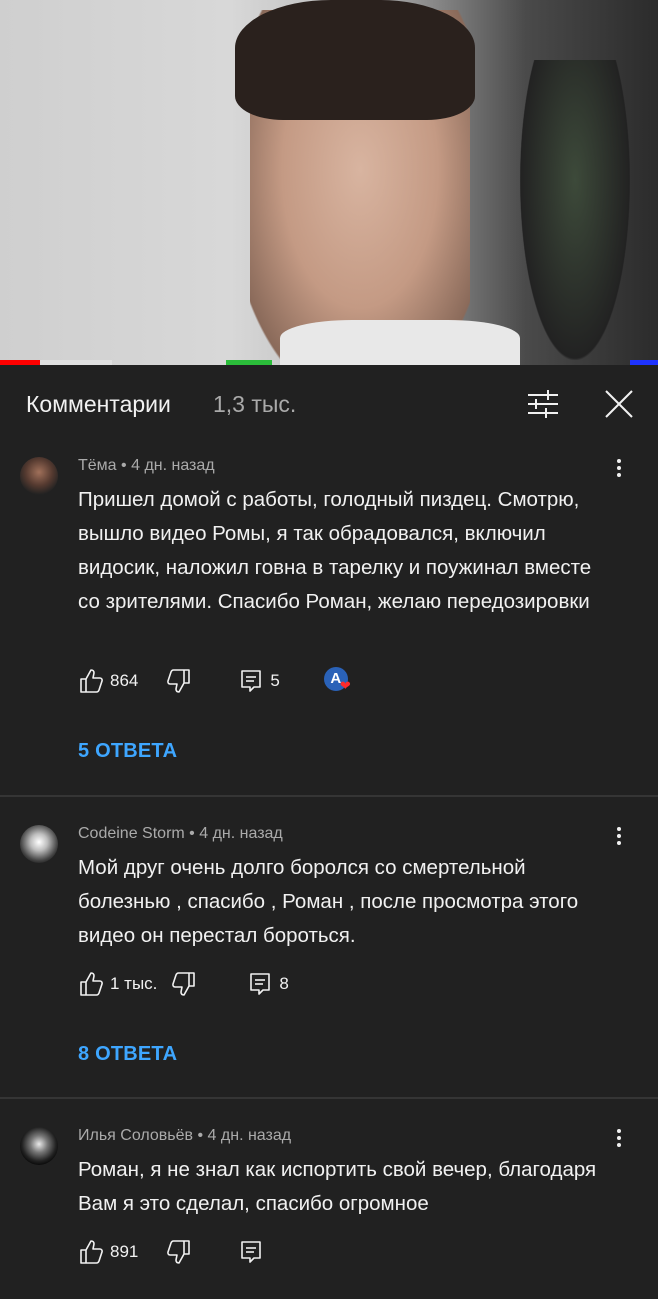 This screenshot has height=1299, width=658. Describe the element at coordinates (345, 685) in the screenshot. I see `heart-icon: ❤` at that location.